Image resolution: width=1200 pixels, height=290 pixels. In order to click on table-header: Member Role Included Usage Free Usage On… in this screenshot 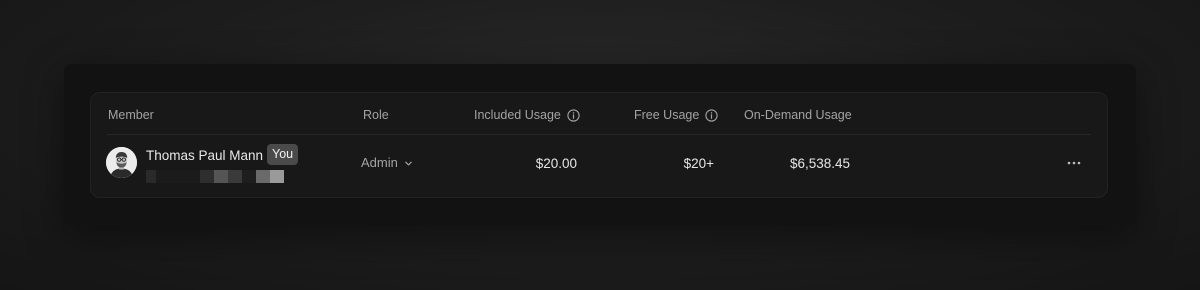, I will do `click(599, 114)`.